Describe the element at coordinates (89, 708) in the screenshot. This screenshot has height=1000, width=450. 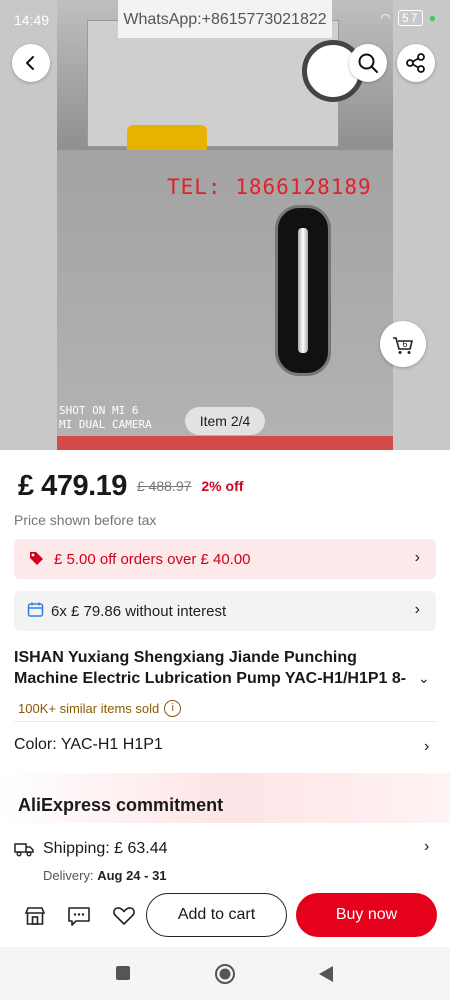
I see `sold-count-text: 100K+ similar items sold` at that location.